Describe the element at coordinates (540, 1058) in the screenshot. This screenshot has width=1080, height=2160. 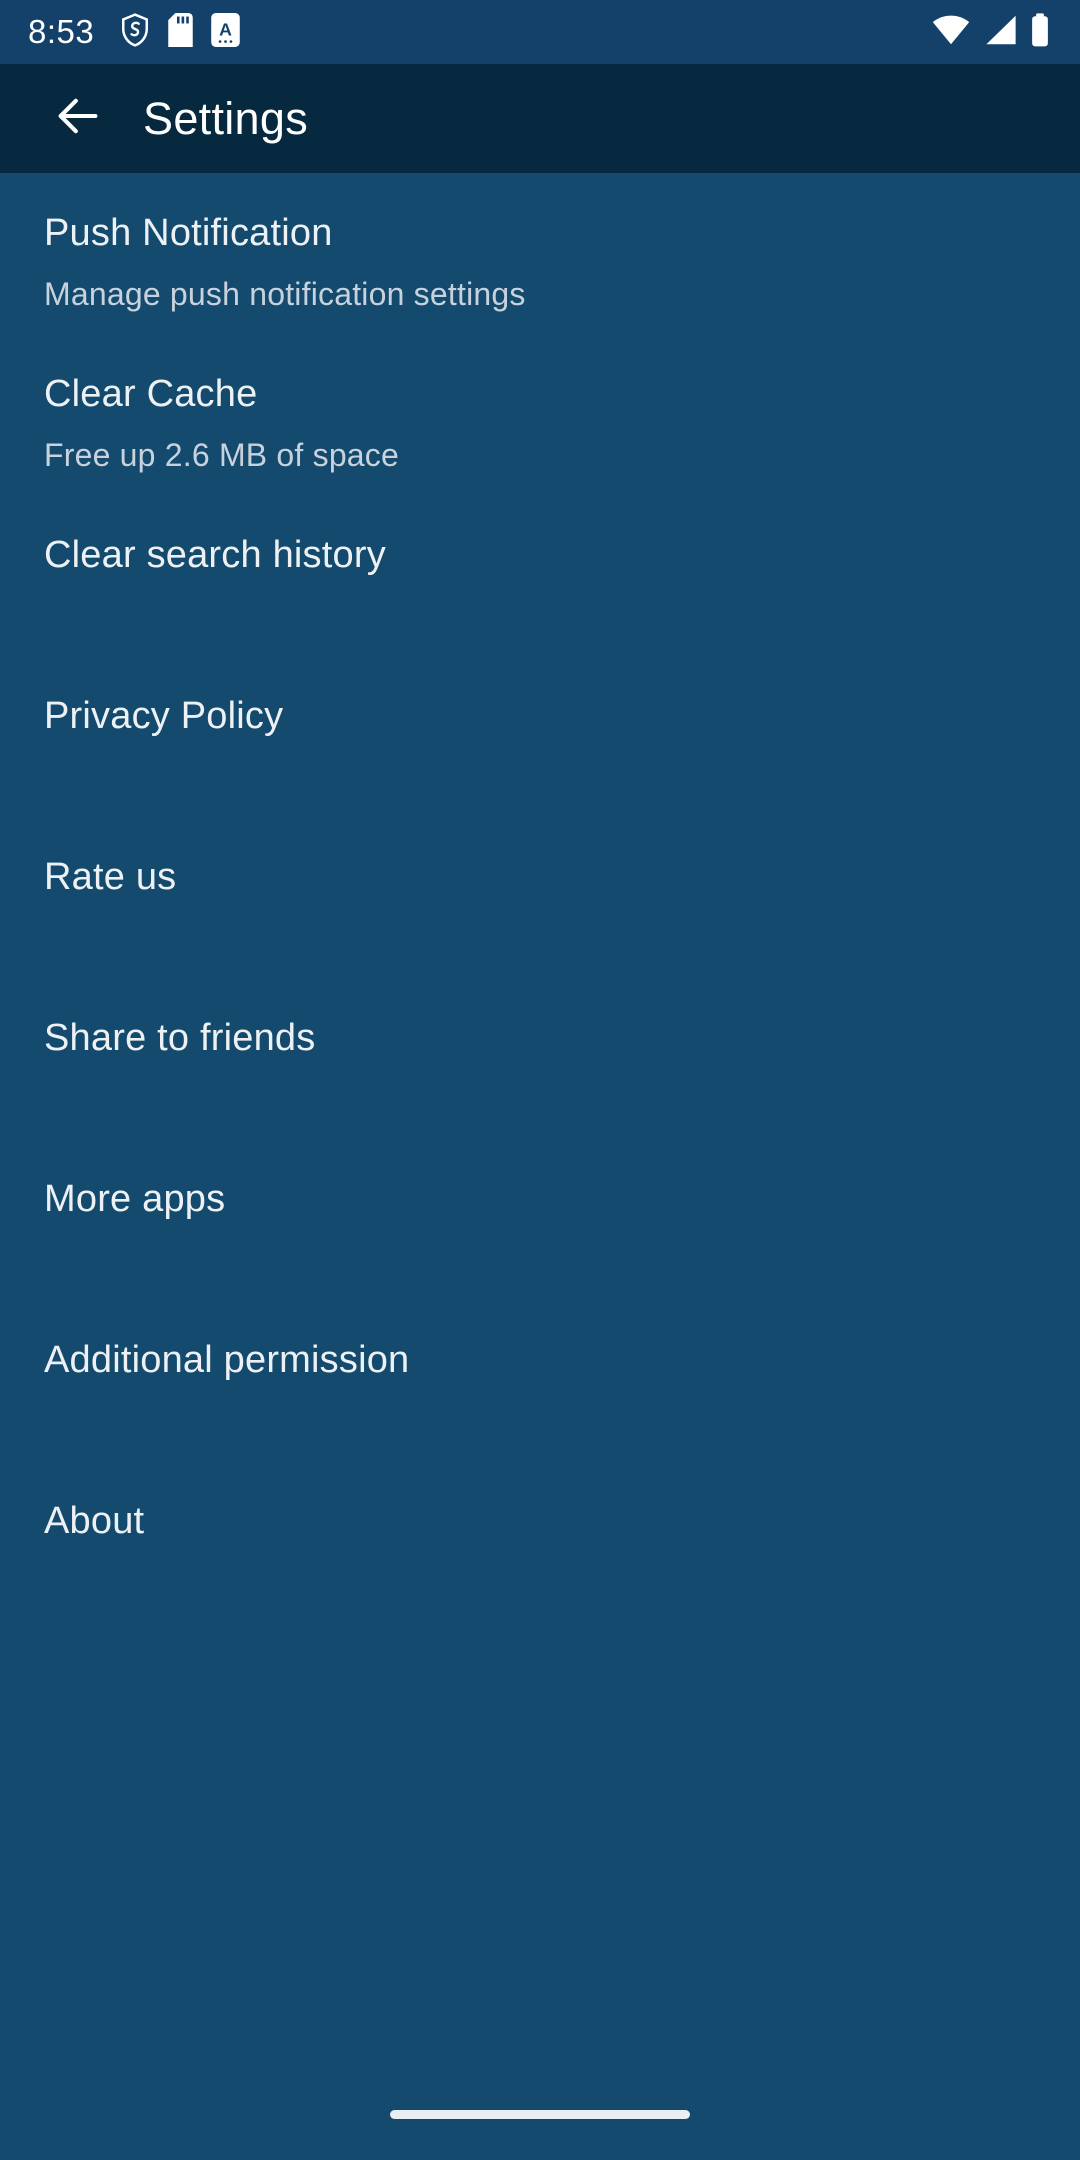
I see `setting-item-share-to-friends: Share to friends` at that location.